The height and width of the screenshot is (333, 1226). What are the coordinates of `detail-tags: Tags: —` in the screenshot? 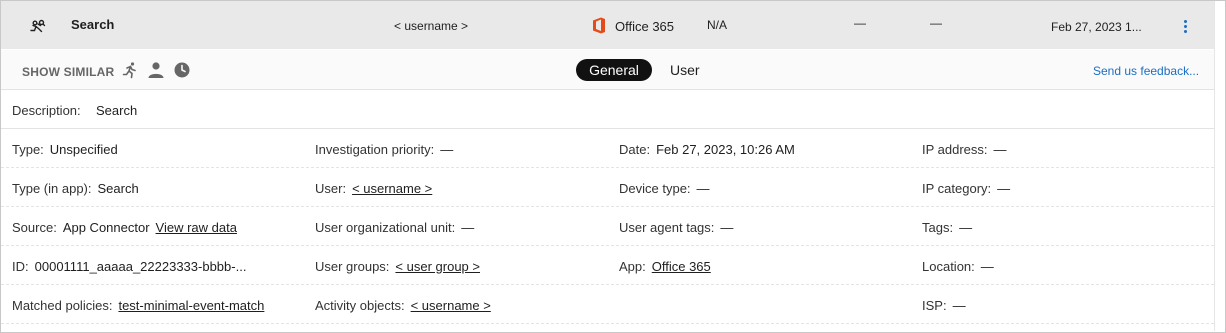 It's located at (947, 227).